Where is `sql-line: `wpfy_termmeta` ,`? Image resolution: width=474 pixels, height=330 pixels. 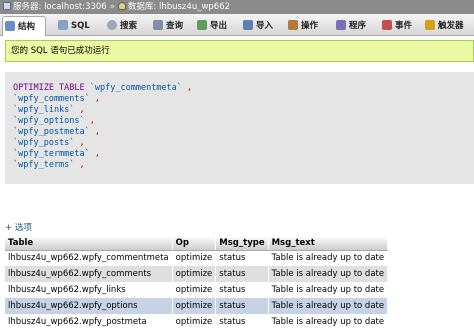
sql-line: `wpfy_termmeta` , is located at coordinates (57, 154).